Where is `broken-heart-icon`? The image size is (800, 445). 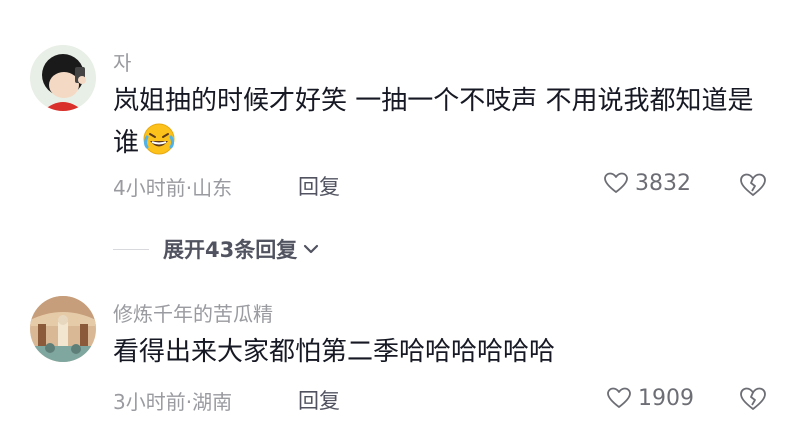 broken-heart-icon is located at coordinates (753, 398).